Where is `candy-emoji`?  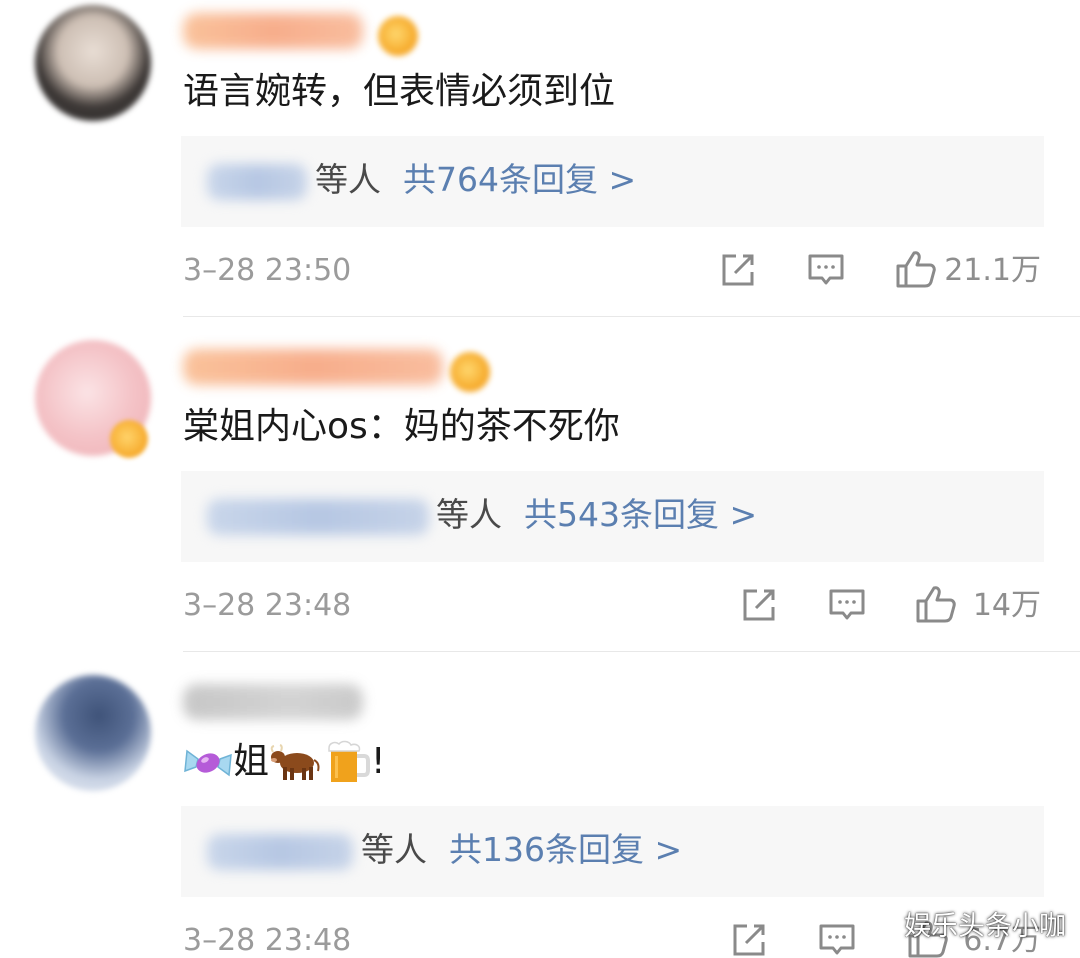 candy-emoji is located at coordinates (208, 763).